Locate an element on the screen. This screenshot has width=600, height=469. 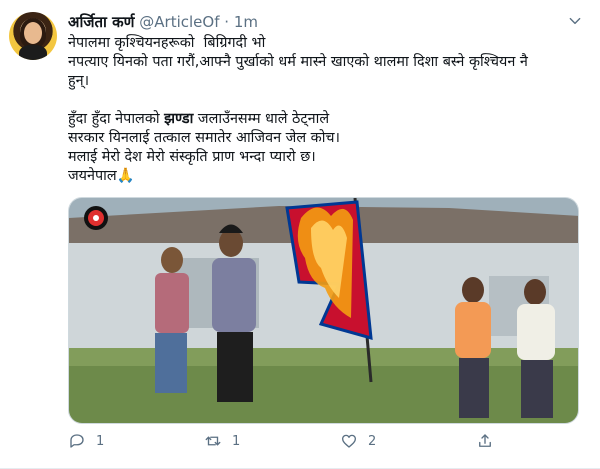
reply-count: 1 is located at coordinates (100, 441).